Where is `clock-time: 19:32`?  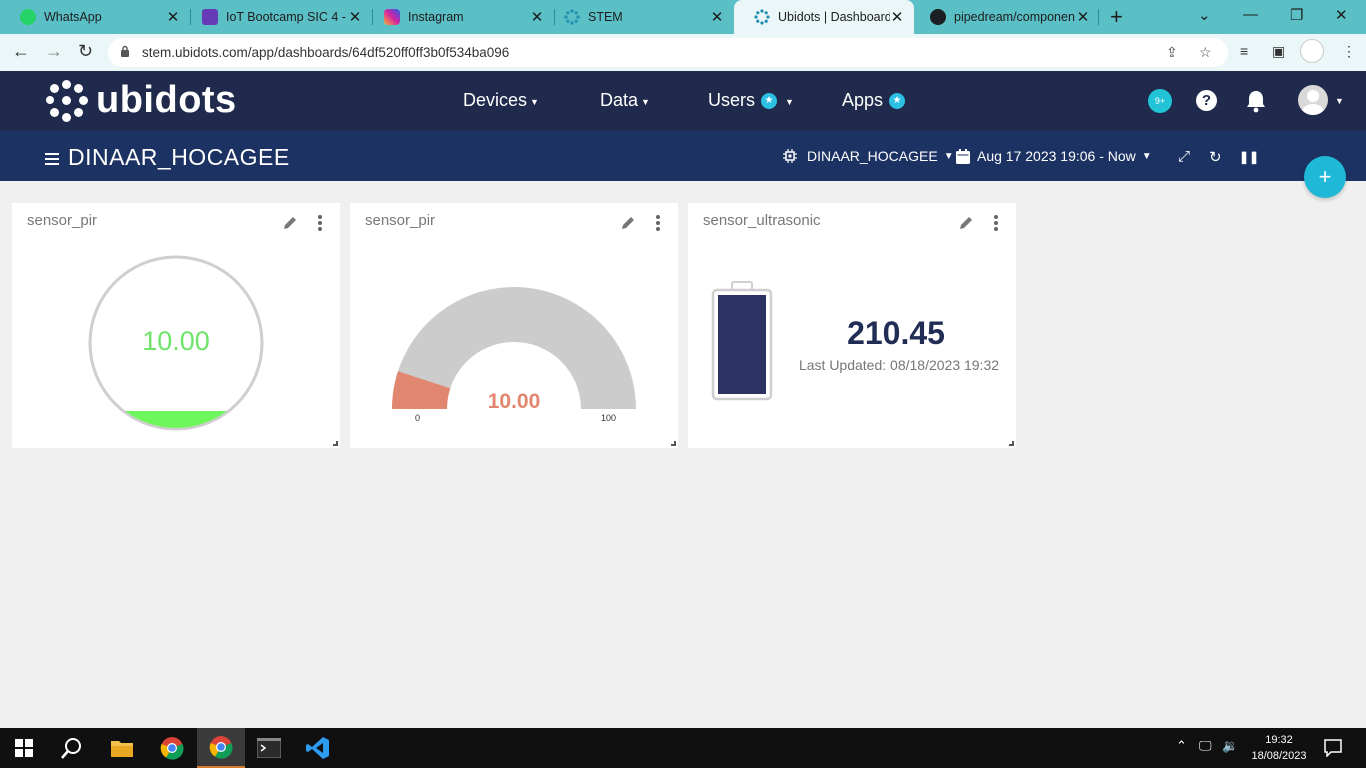 clock-time: 19:32 is located at coordinates (1279, 740).